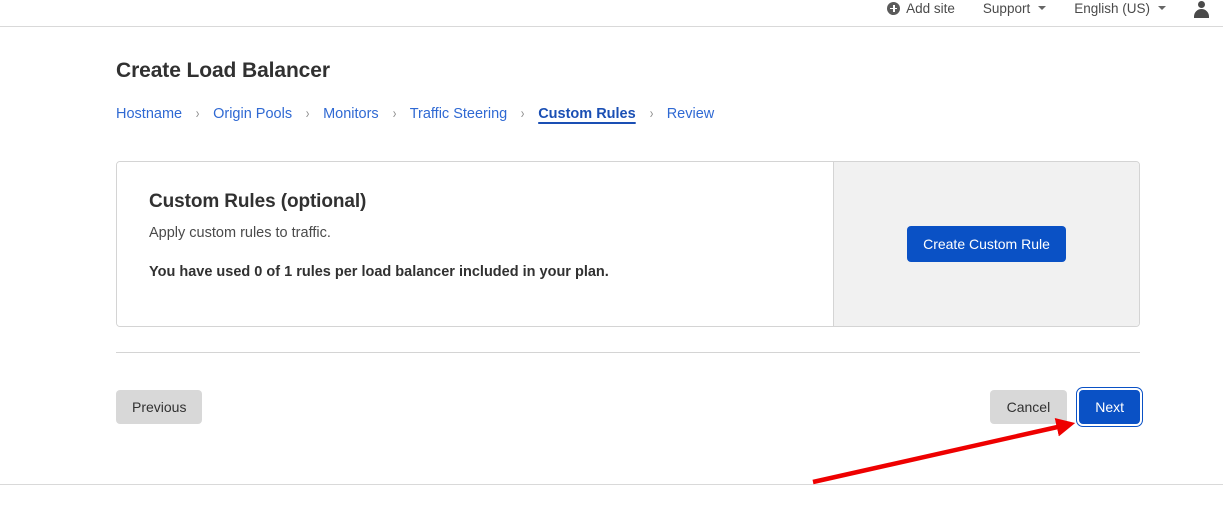 The height and width of the screenshot is (521, 1223). I want to click on language-menu: English (US), so click(1120, 8).